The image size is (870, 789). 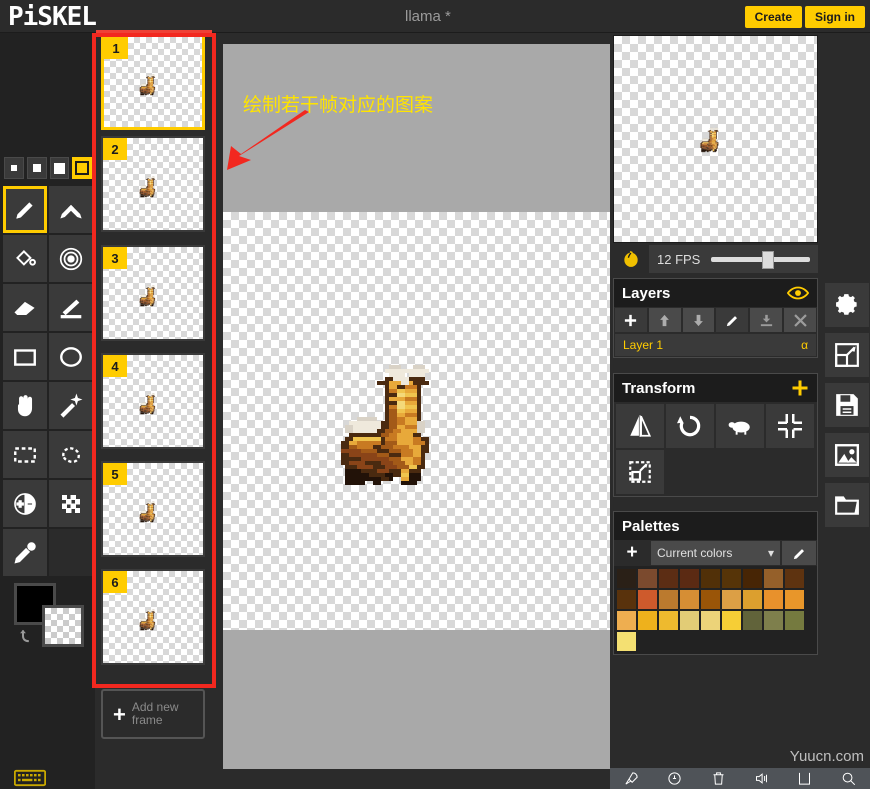 I want to click on window-button, so click(x=805, y=779).